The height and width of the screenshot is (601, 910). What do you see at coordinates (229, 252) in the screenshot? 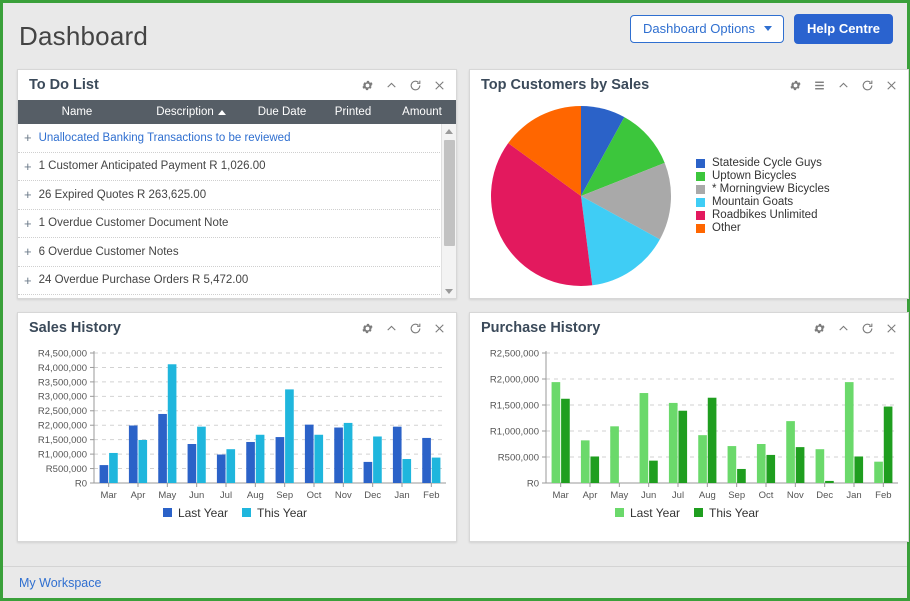
I see `todo-row: +6 Overdue Customer Notes` at bounding box center [229, 252].